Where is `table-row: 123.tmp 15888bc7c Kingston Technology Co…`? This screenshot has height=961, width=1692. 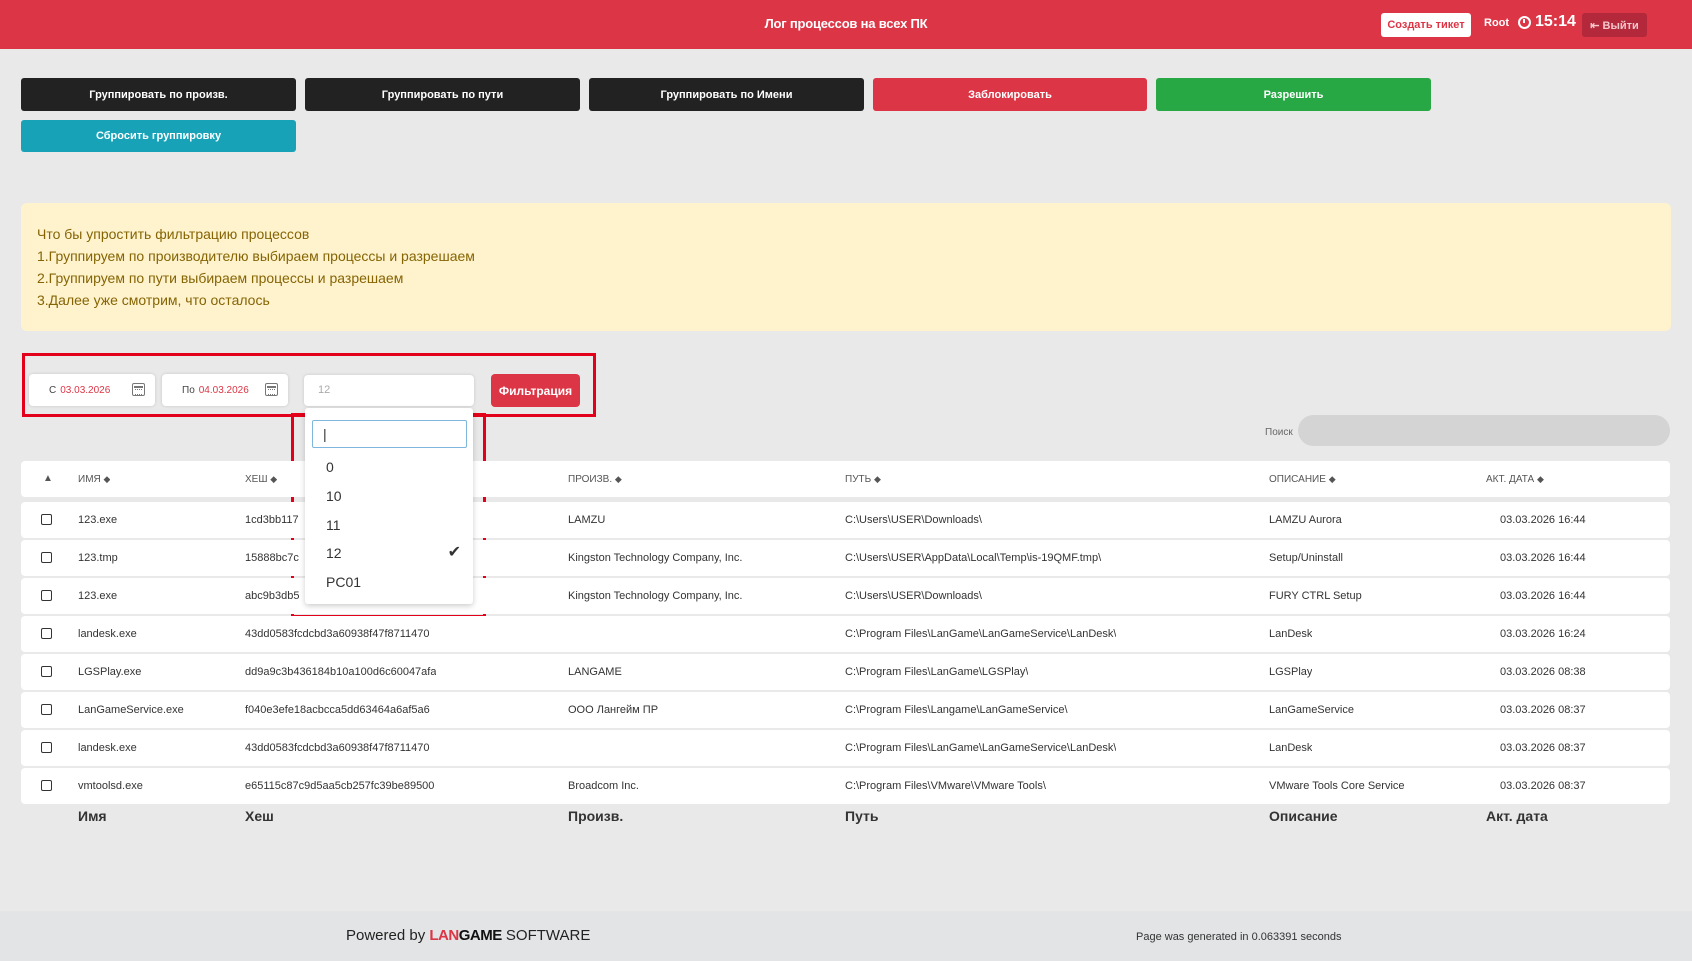
table-row: 123.tmp 15888bc7c Kingston Technology Co… is located at coordinates (845, 558).